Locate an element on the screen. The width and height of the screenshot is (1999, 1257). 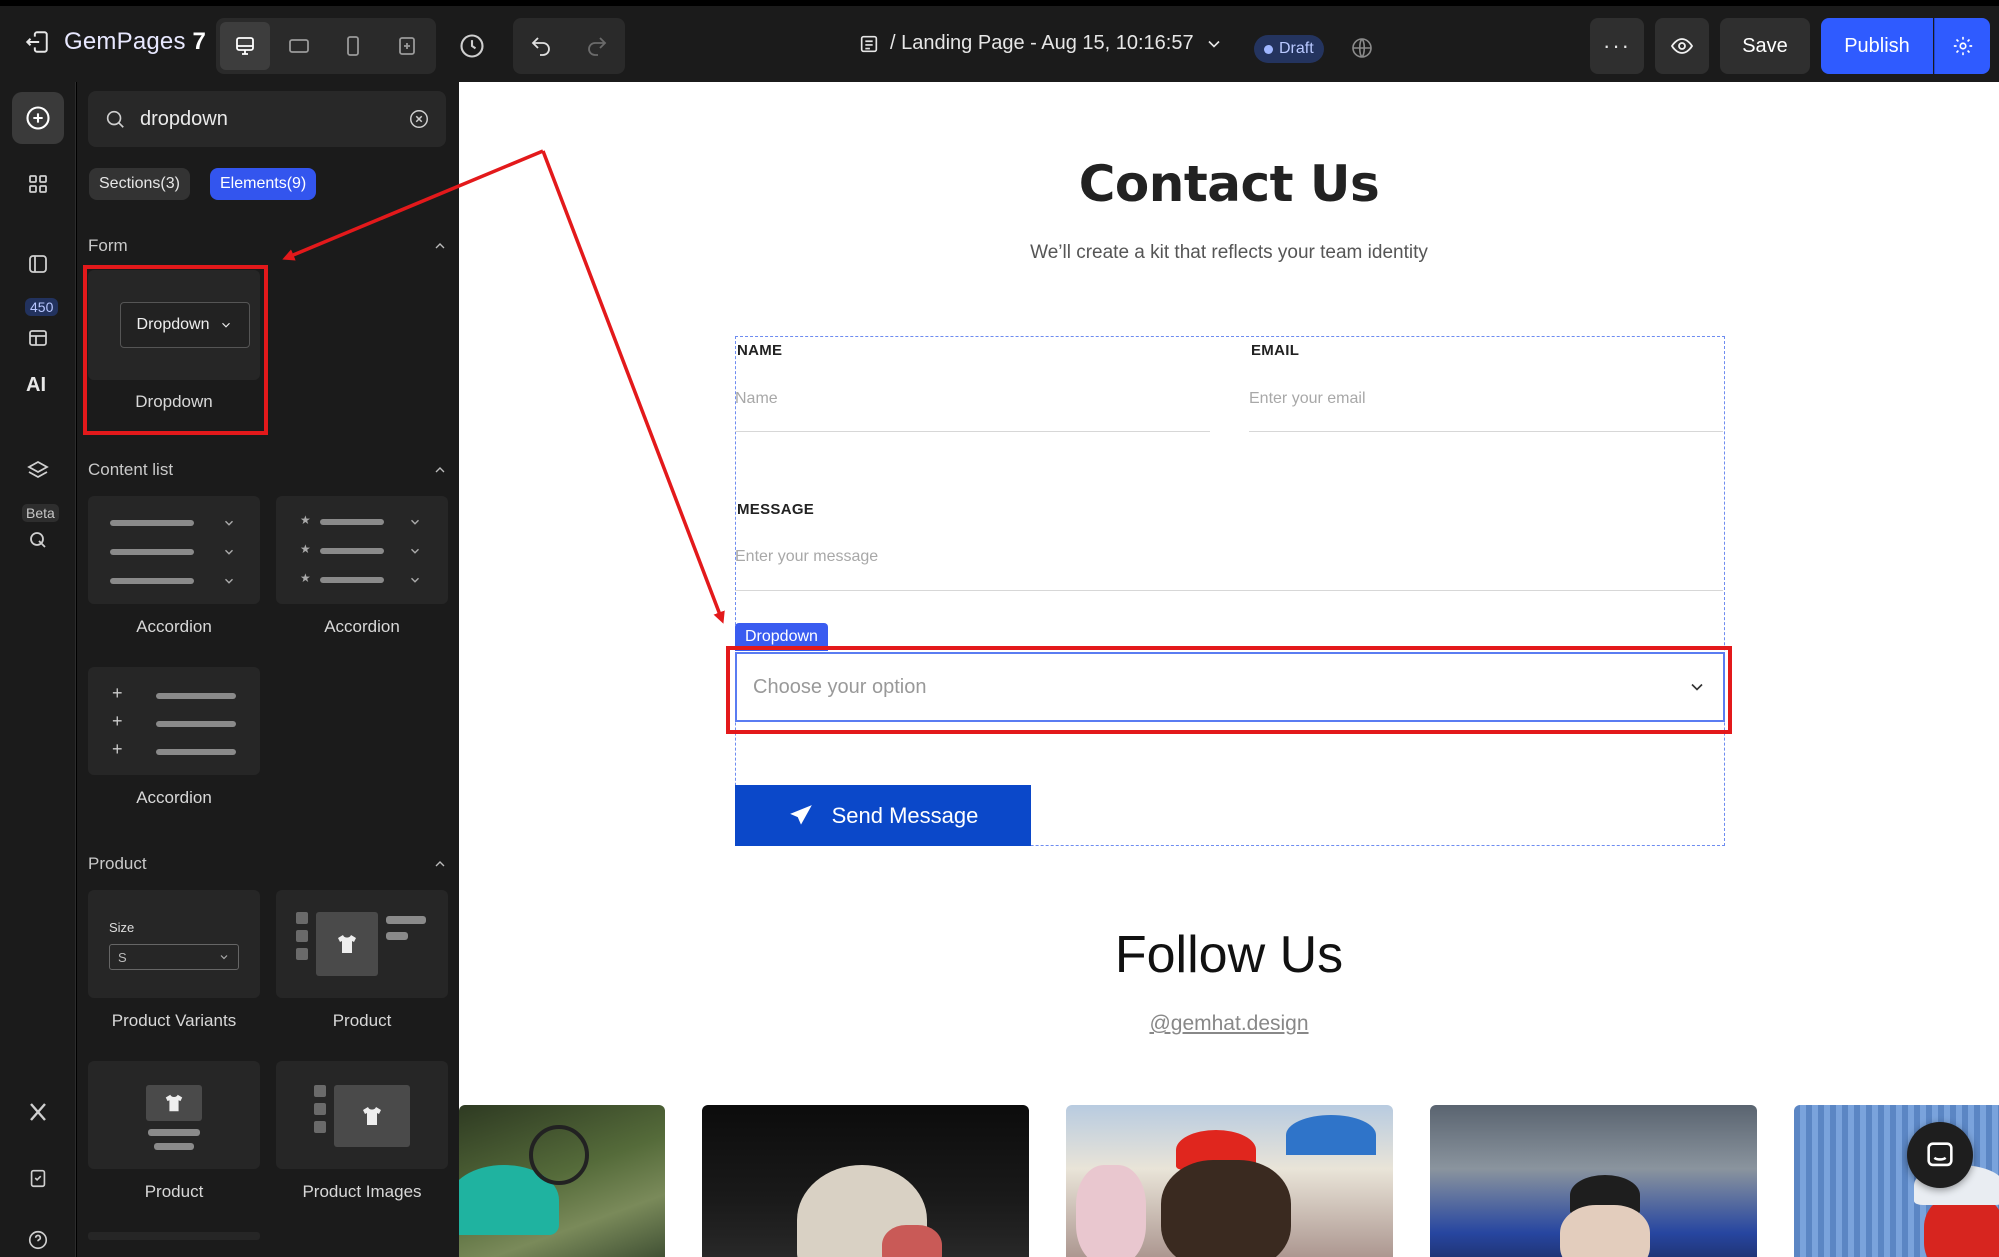
group-form-header: Form is located at coordinates (268, 246).